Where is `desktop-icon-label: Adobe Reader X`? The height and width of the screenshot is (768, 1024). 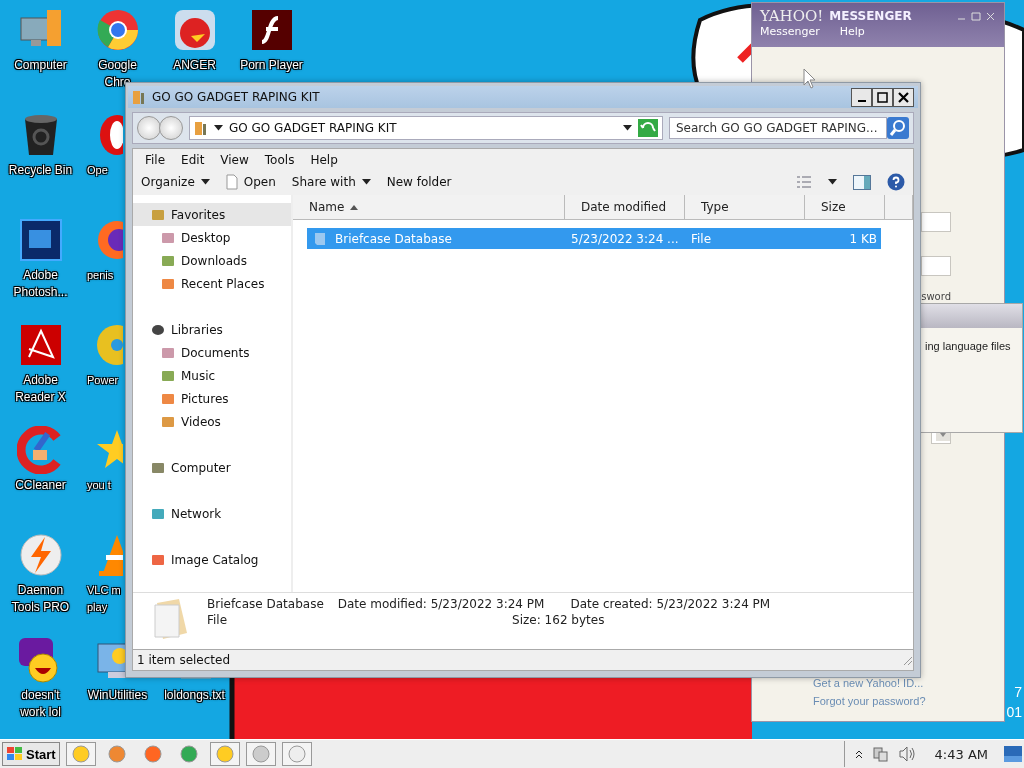
desktop-icon-label: Adobe Reader X is located at coordinates (40, 389).